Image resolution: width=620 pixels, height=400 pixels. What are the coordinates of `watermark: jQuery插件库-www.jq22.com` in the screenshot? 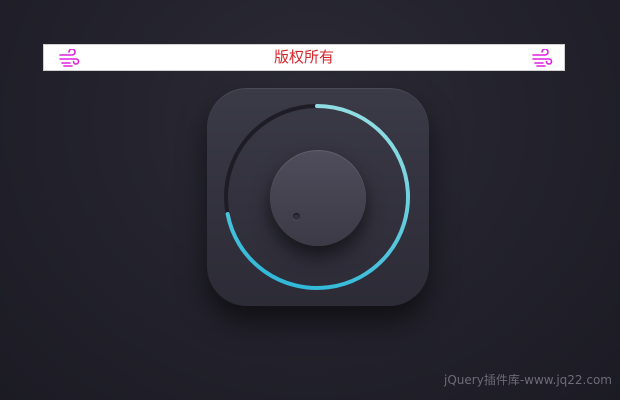 It's located at (528, 380).